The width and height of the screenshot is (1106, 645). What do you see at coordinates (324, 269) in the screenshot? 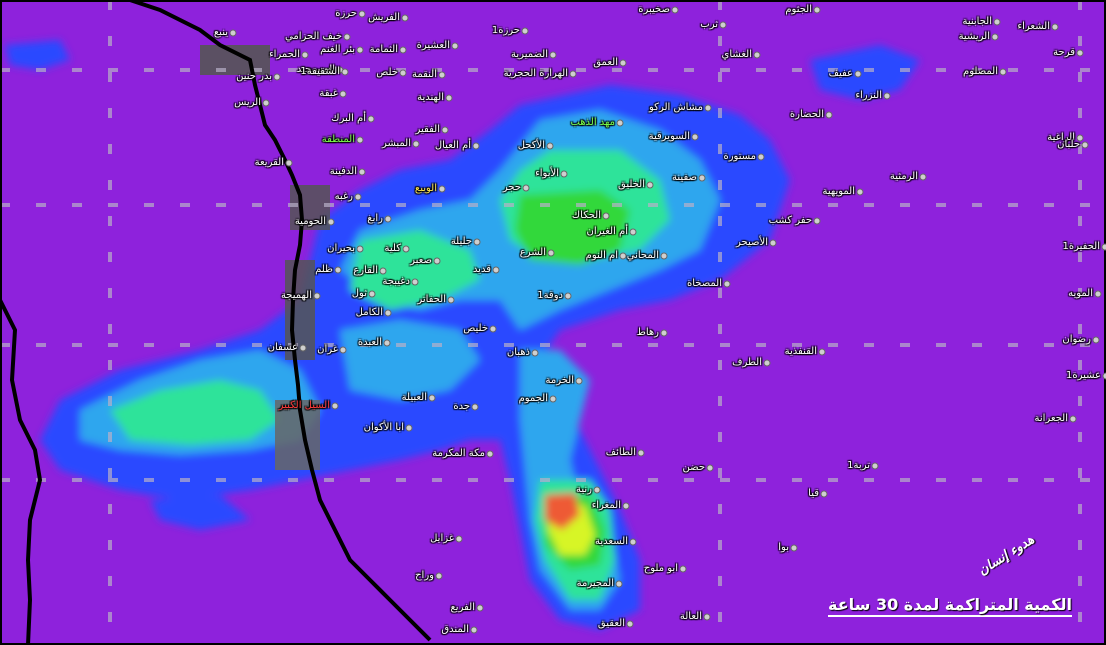
I see `place-label: ظلم` at bounding box center [324, 269].